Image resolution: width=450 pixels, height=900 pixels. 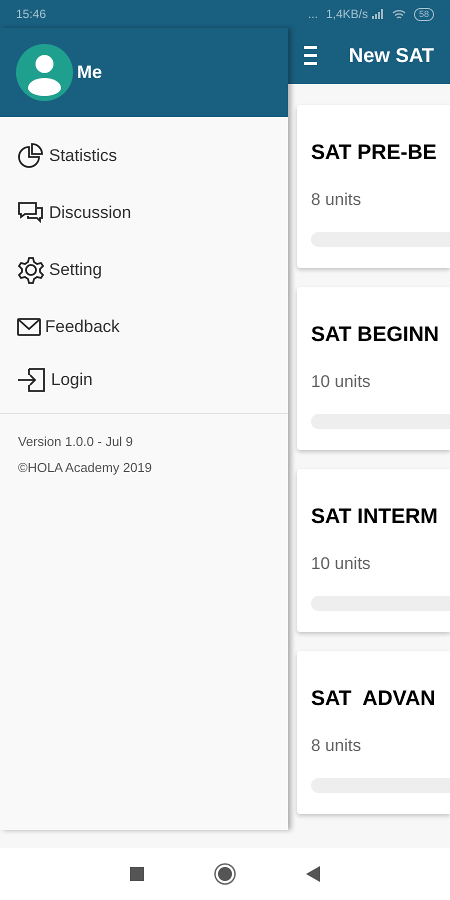 I want to click on chat-icon, so click(x=31, y=213).